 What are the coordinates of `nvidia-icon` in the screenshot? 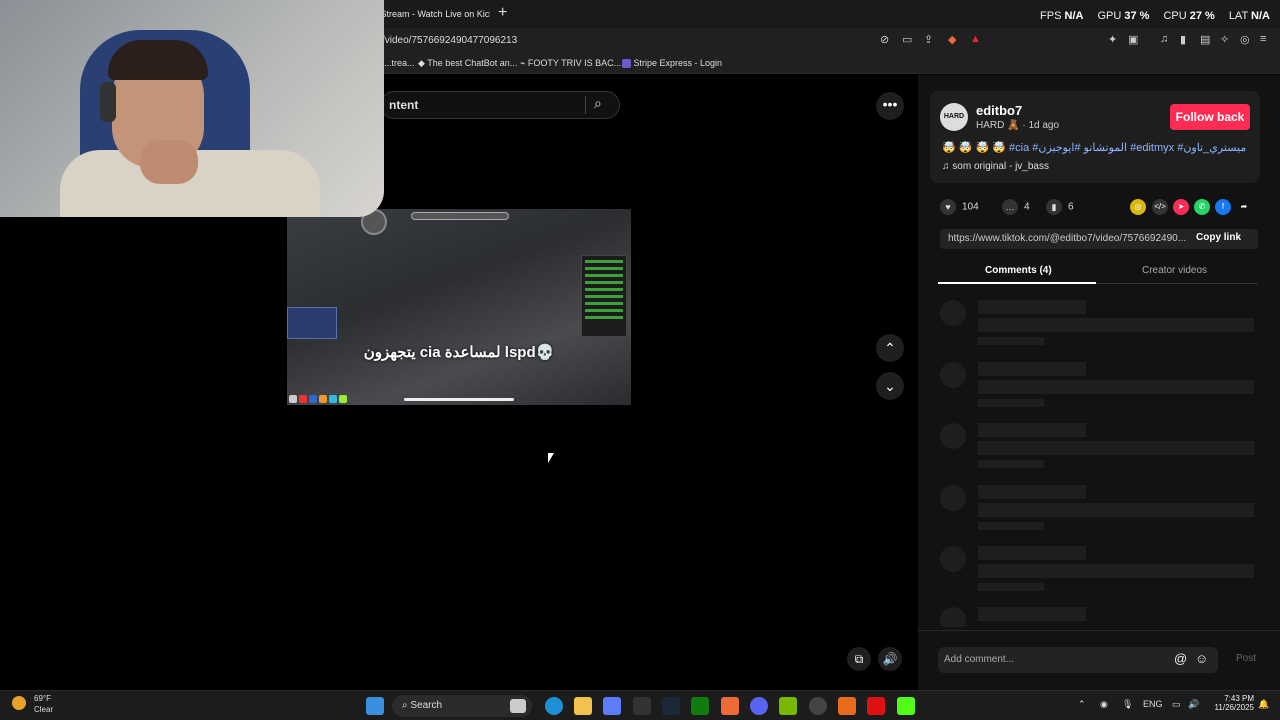 It's located at (788, 706).